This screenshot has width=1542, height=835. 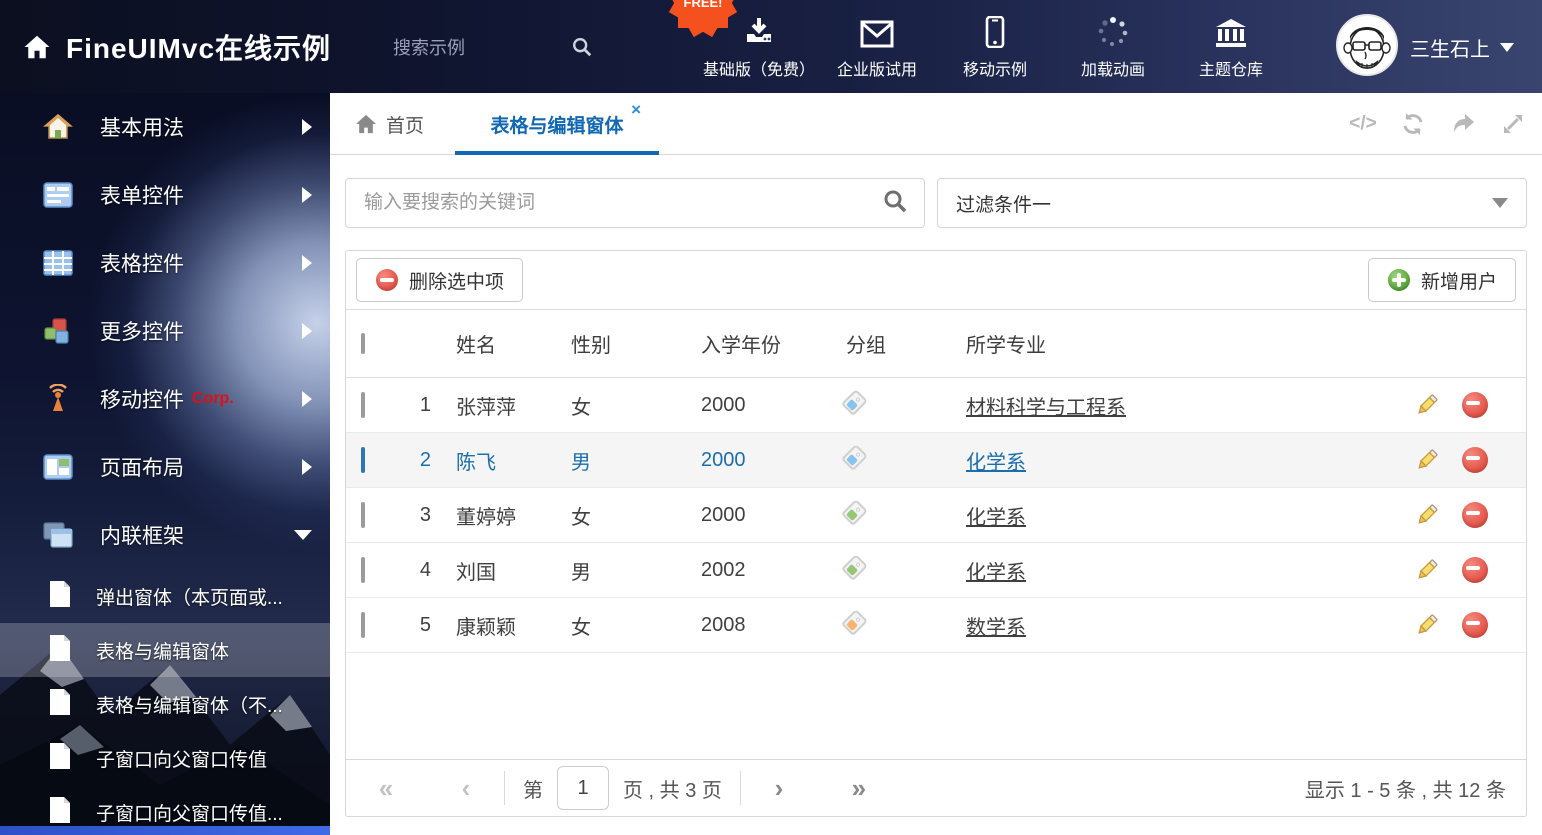 What do you see at coordinates (557, 153) in the screenshot?
I see `active-tab-underline` at bounding box center [557, 153].